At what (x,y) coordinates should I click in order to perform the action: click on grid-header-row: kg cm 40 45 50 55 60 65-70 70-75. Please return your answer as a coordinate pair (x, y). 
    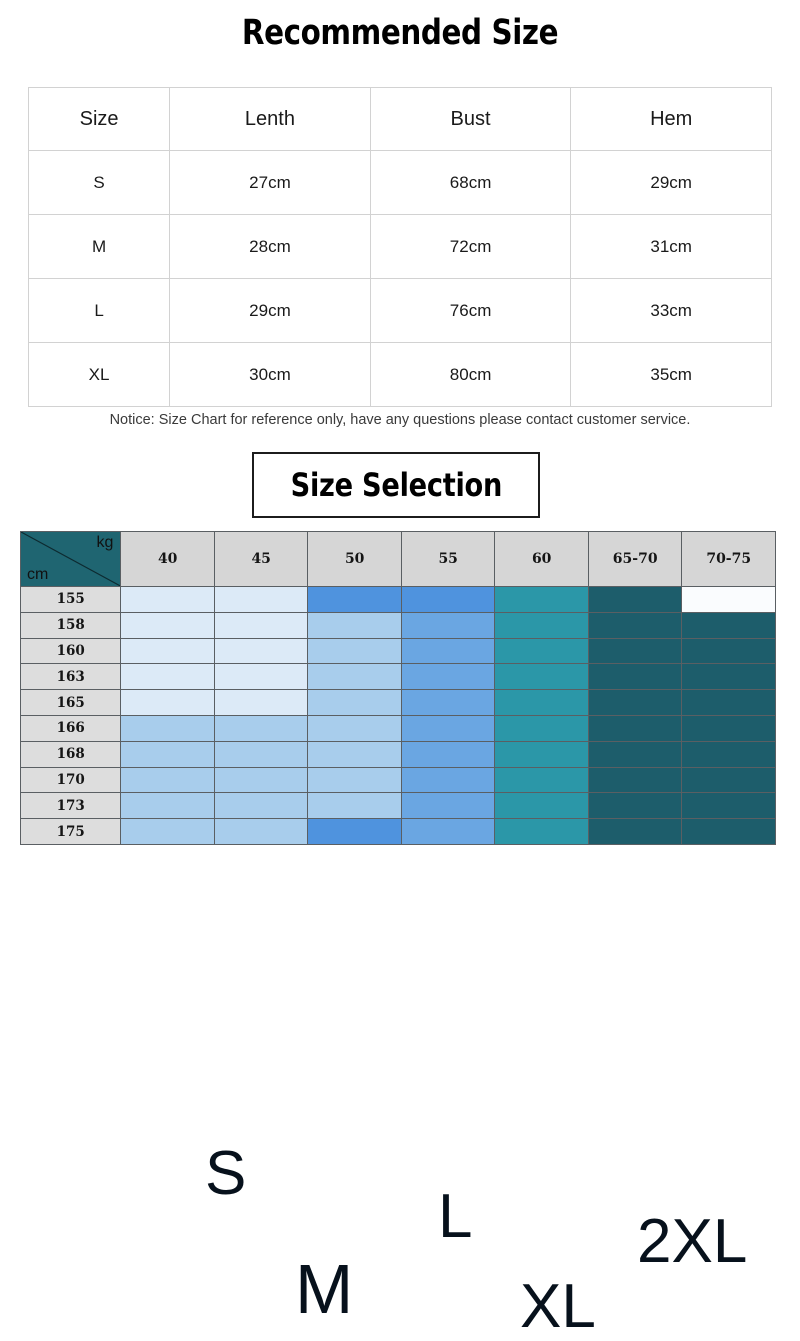
    Looking at the image, I should click on (397, 559).